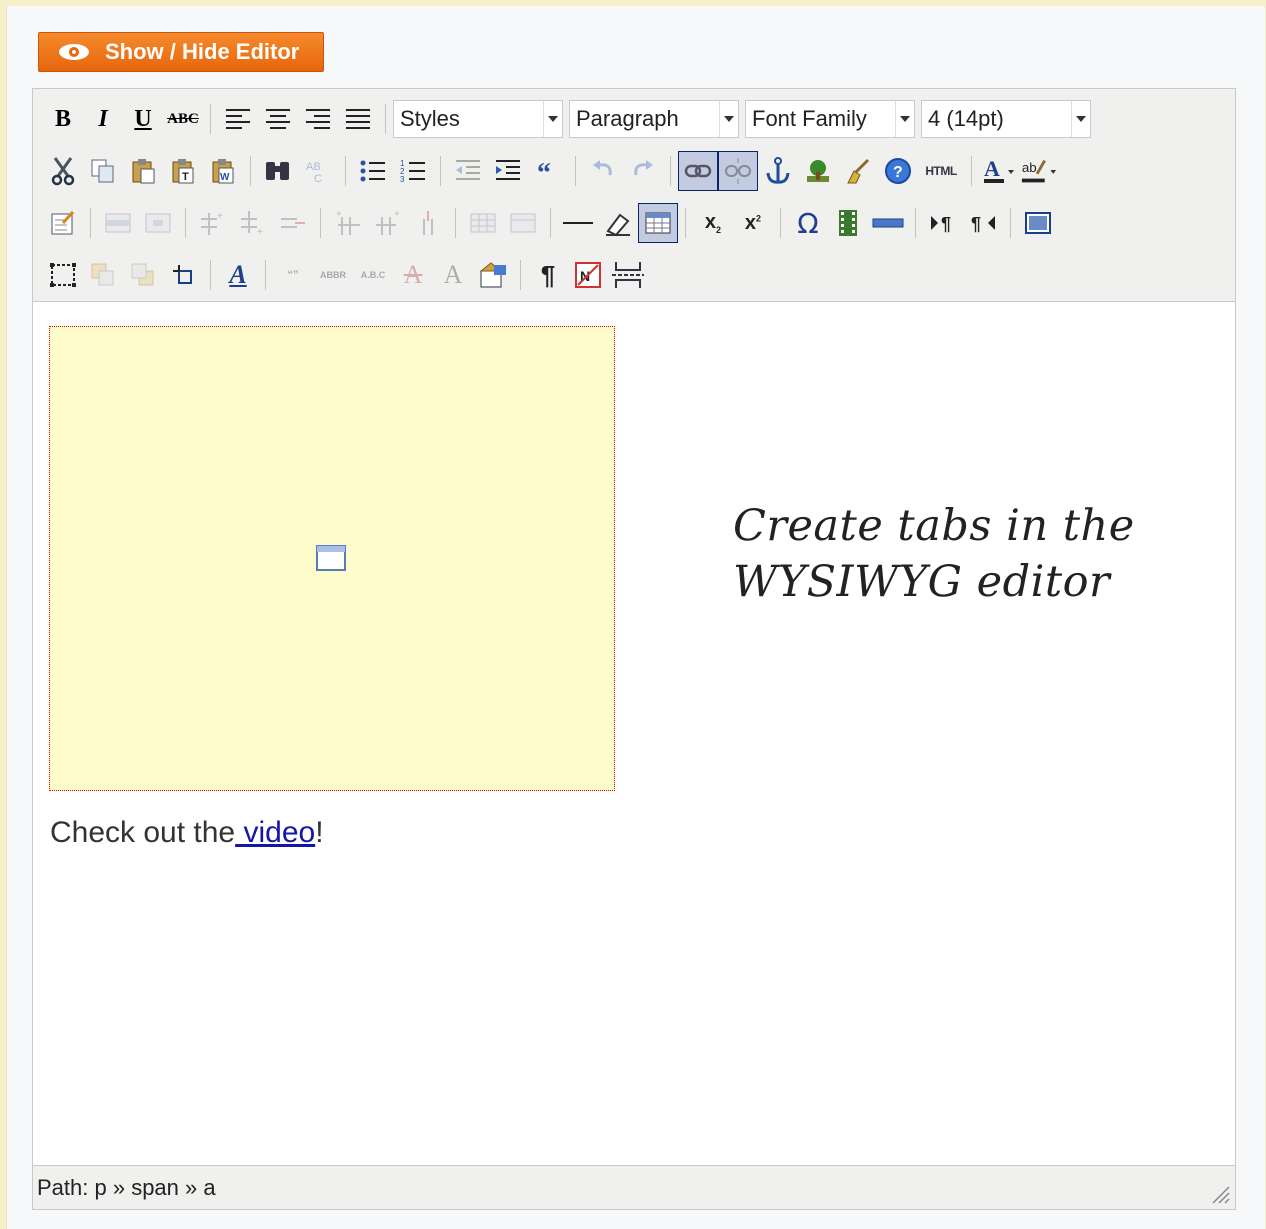 The height and width of the screenshot is (1229, 1266). Describe the element at coordinates (1006, 119) in the screenshot. I see `font-size-dropdown: 4 (14pt)` at that location.